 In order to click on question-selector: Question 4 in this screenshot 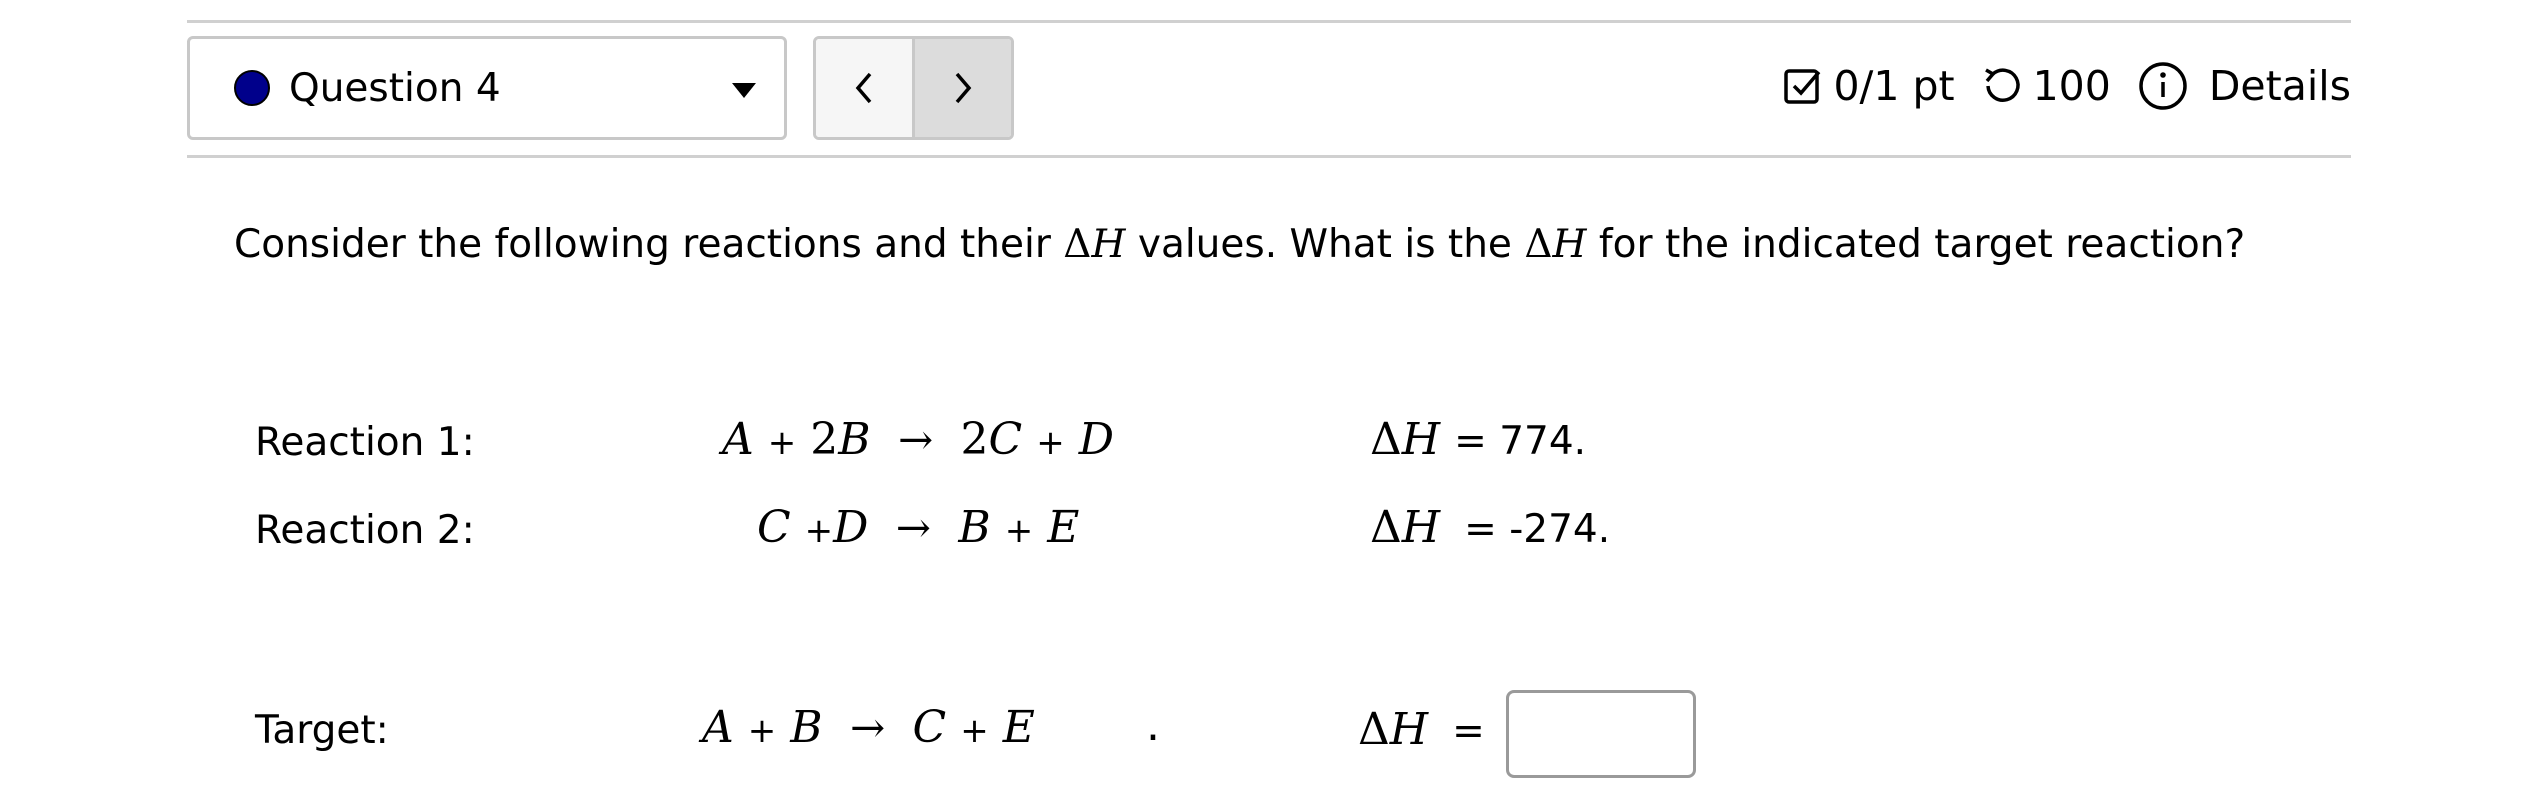, I will do `click(487, 88)`.